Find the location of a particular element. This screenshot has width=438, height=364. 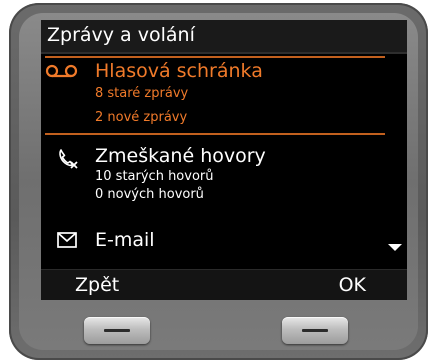

softkey-bar: Zpět OK is located at coordinates (224, 284).